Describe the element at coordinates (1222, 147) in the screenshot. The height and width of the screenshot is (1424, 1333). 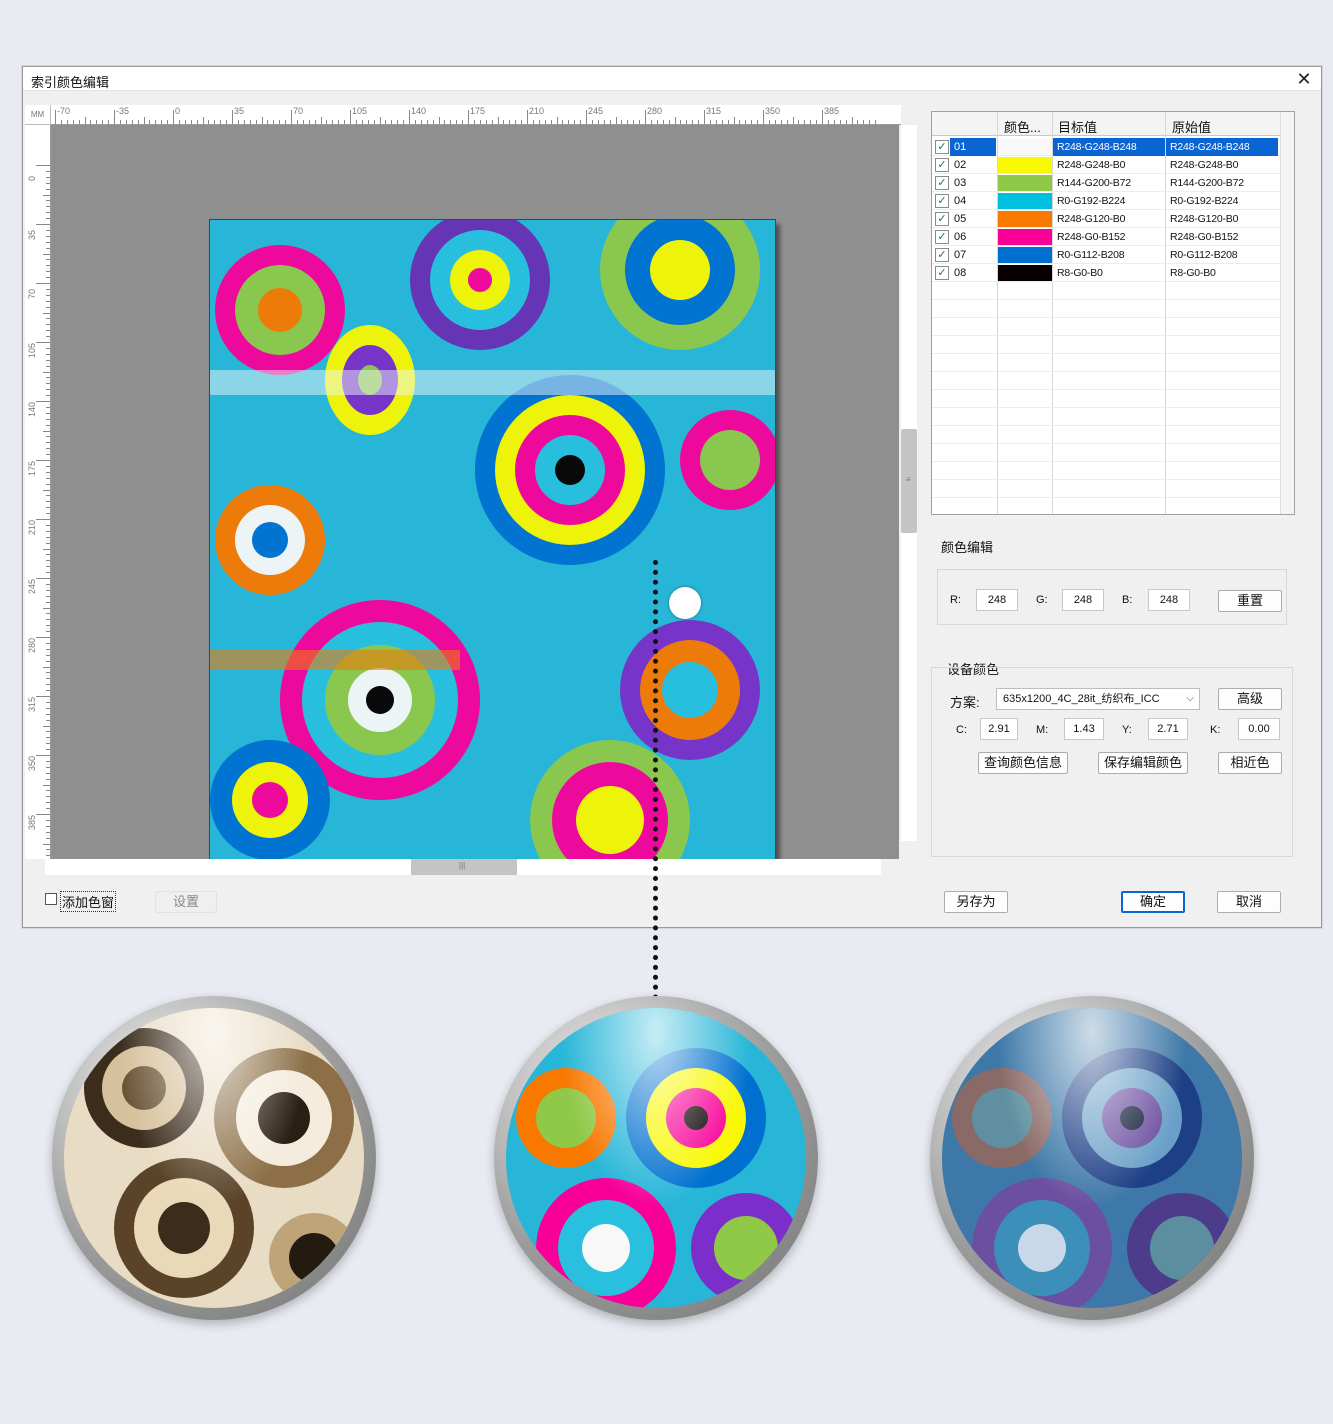
I see `row-original-value: R248-G248-B248` at that location.